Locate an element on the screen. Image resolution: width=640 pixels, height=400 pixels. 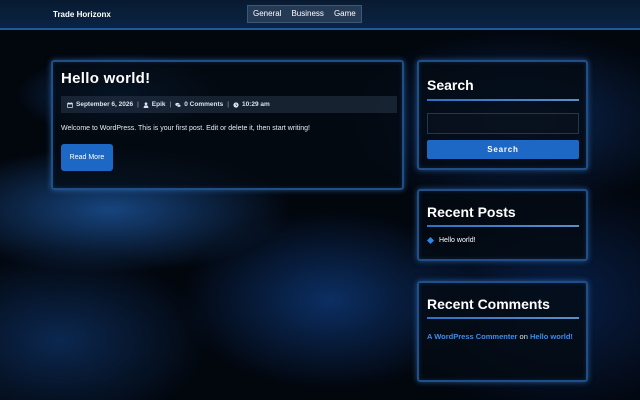
post-date: September 6, 2026 is located at coordinates (104, 104).